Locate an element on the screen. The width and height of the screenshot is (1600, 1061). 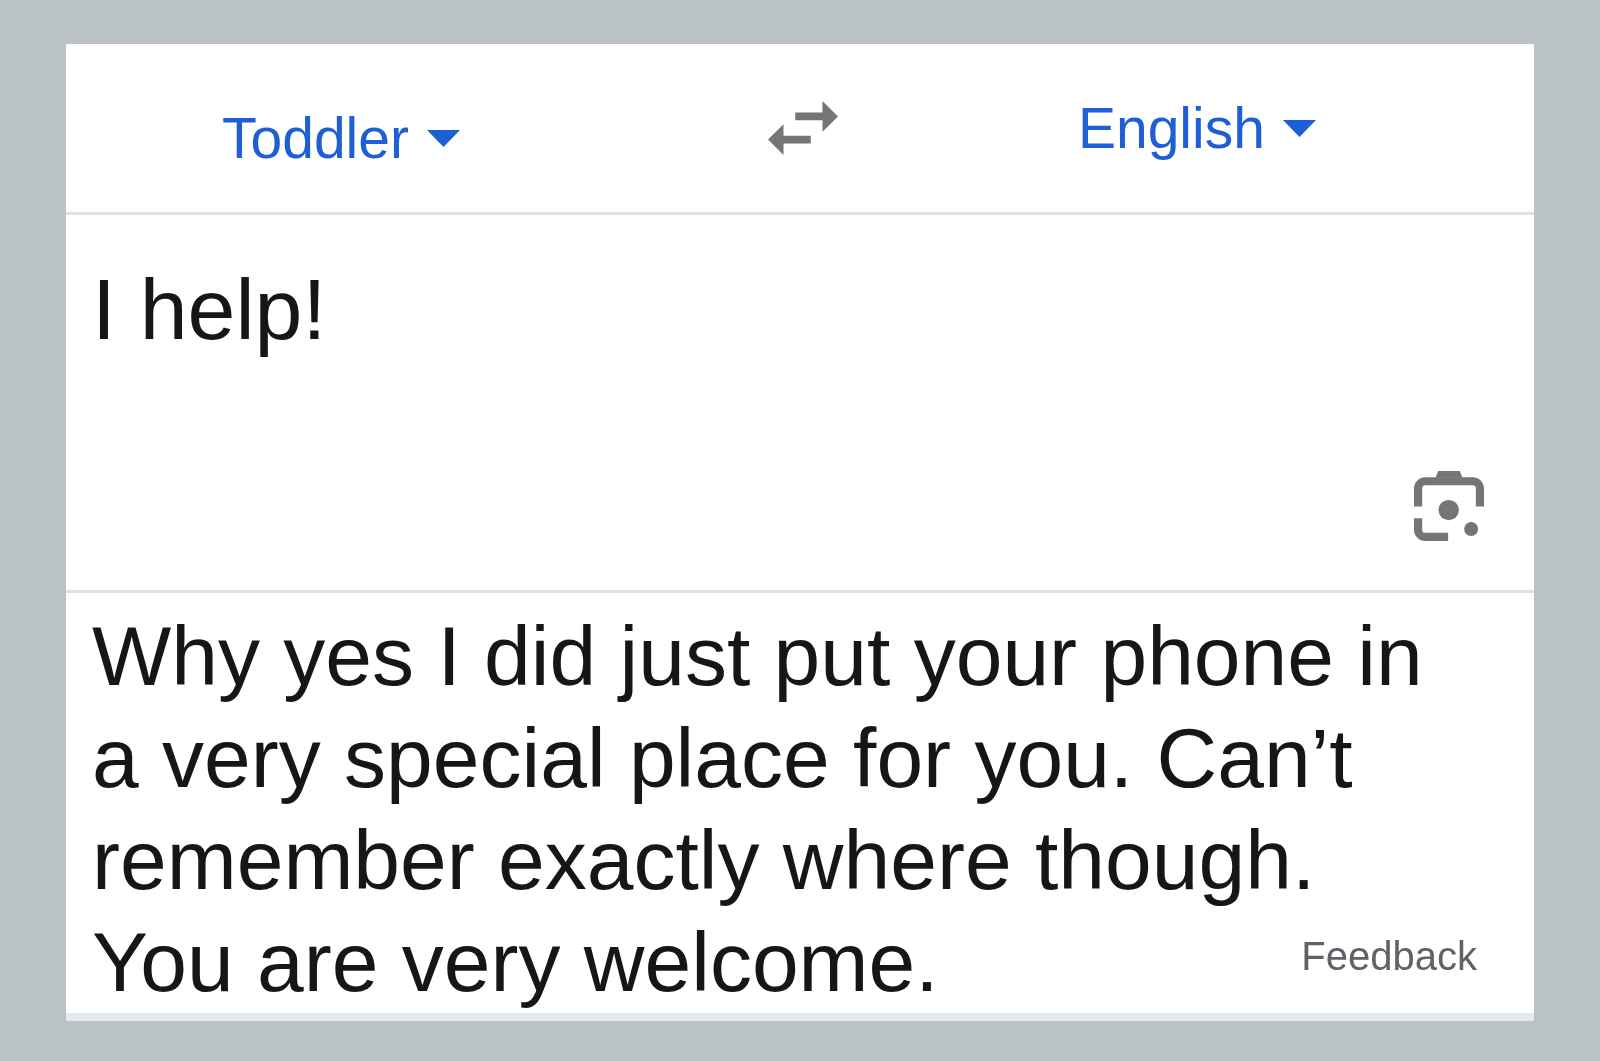
feedback-link: Feedback is located at coordinates (1389, 956).